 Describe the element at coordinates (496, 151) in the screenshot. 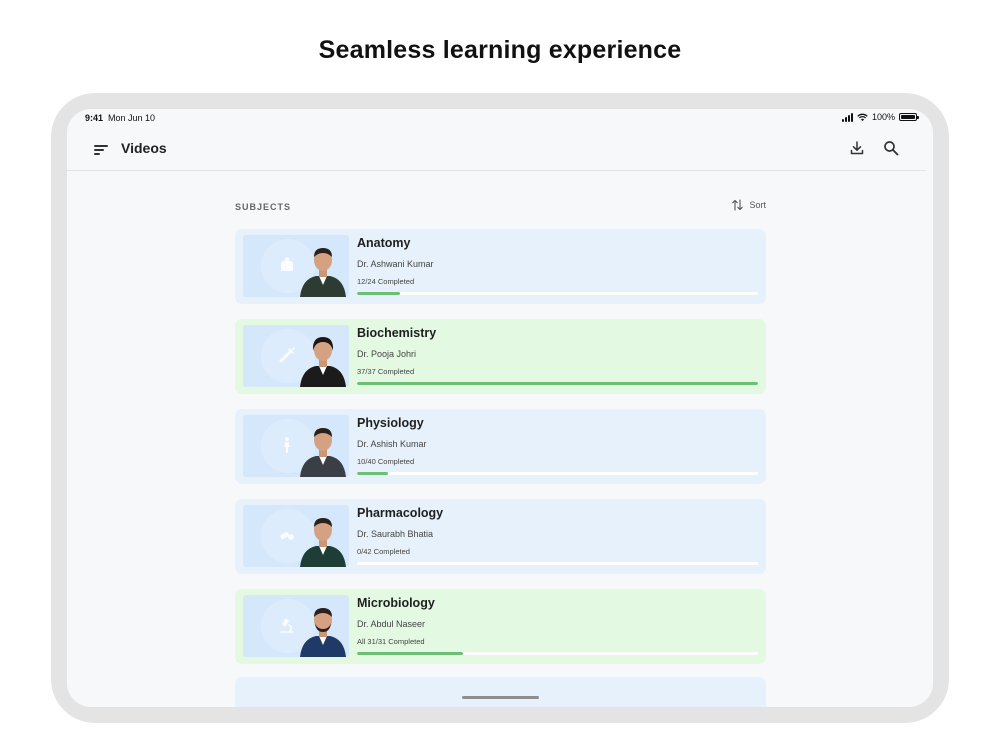

I see `top-navbar: Videos` at that location.